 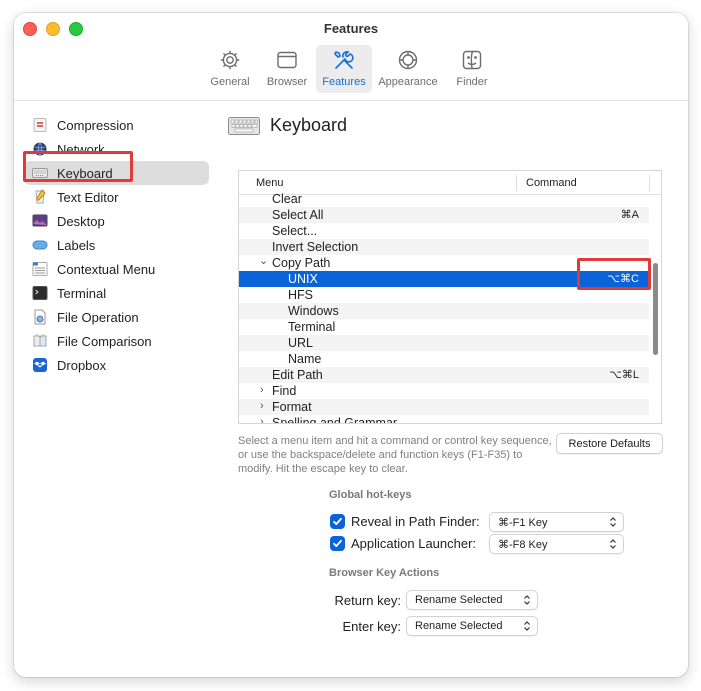 I want to click on table-row: Clear, so click(x=444, y=199).